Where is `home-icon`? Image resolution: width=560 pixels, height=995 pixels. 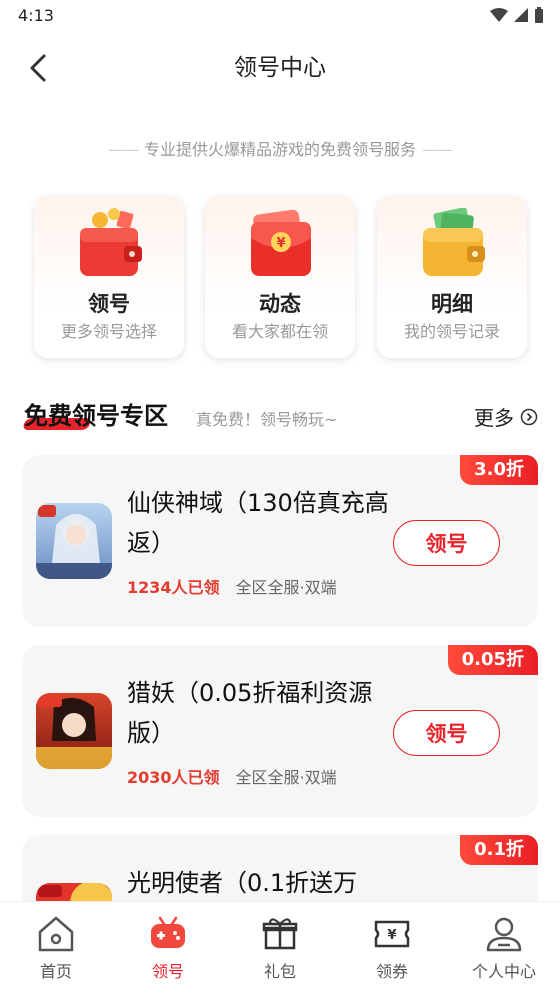 home-icon is located at coordinates (56, 934).